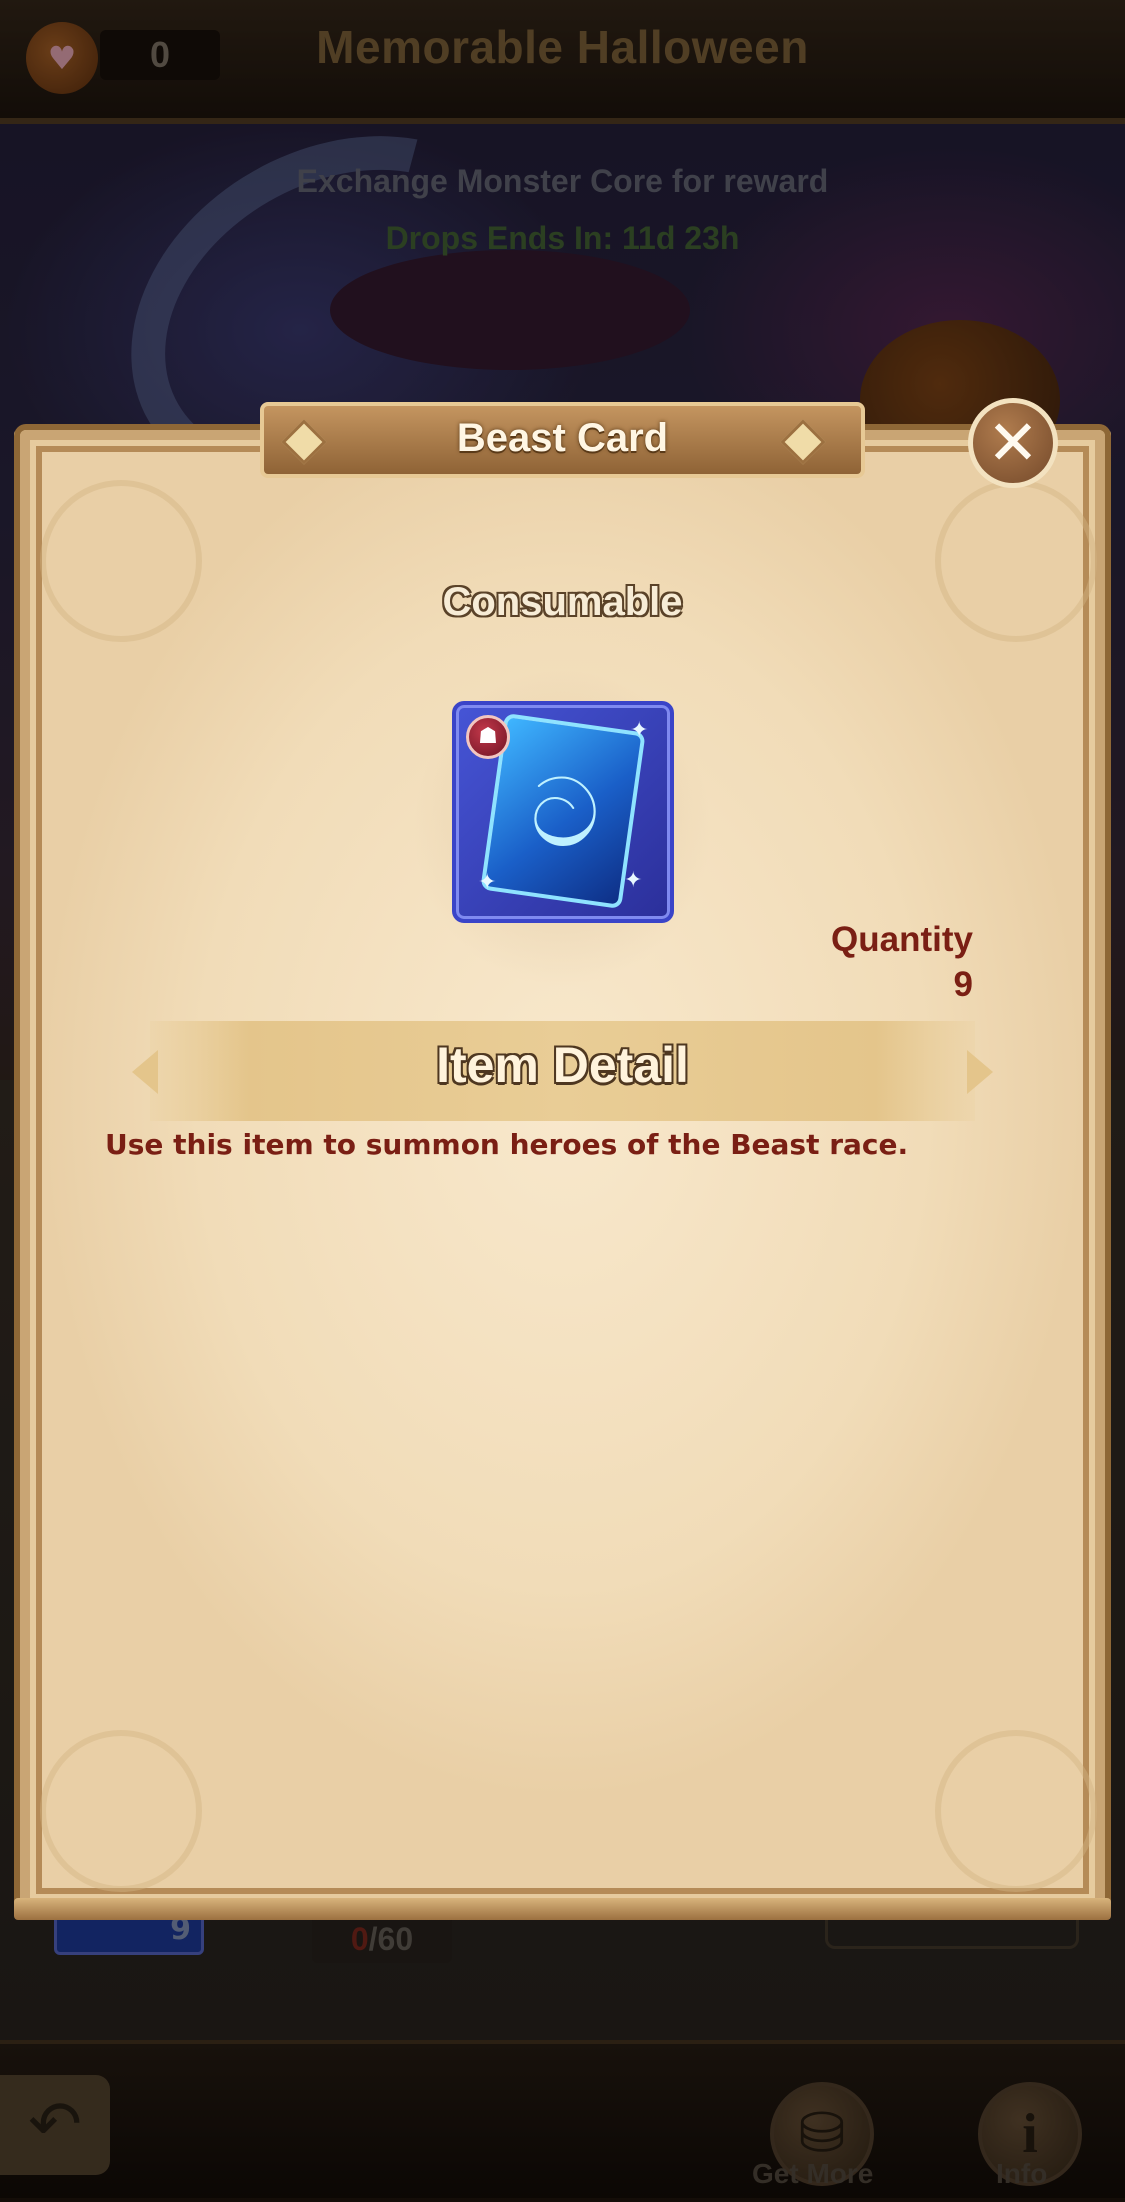  What do you see at coordinates (565, 813) in the screenshot?
I see `swirl-emblem-icon: ට` at bounding box center [565, 813].